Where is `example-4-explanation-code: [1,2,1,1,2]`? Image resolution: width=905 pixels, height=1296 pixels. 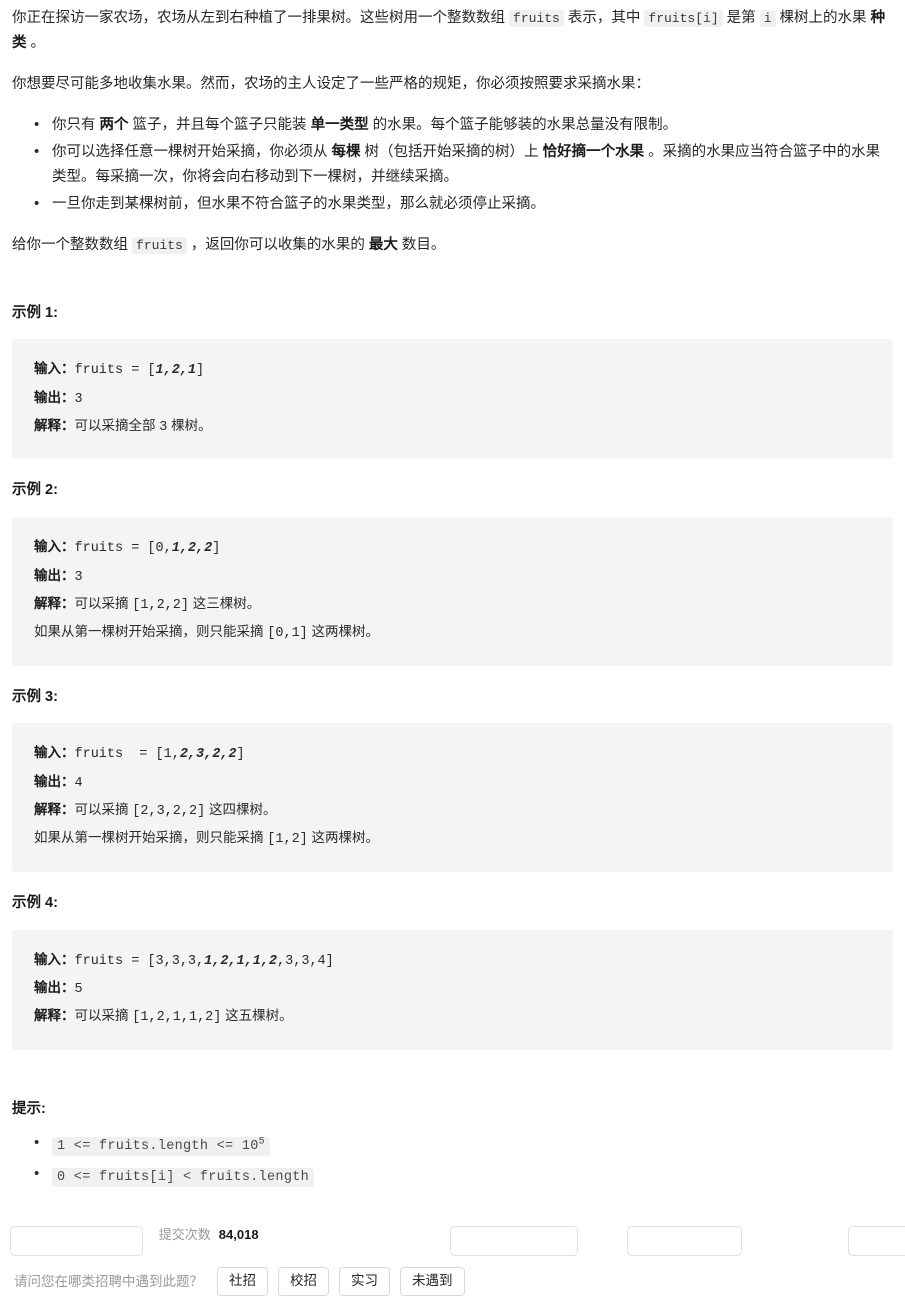 example-4-explanation-code: [1,2,1,1,2] is located at coordinates (177, 1018).